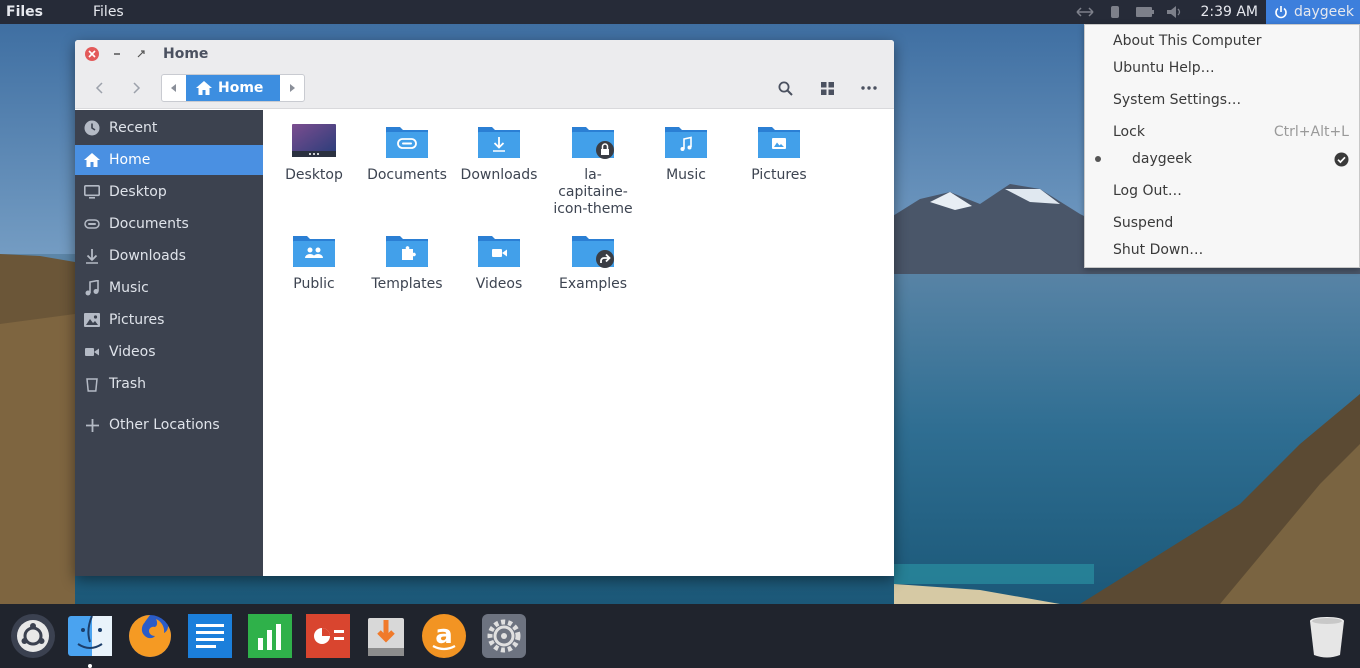  I want to click on caret-right-icon, so click(292, 88).